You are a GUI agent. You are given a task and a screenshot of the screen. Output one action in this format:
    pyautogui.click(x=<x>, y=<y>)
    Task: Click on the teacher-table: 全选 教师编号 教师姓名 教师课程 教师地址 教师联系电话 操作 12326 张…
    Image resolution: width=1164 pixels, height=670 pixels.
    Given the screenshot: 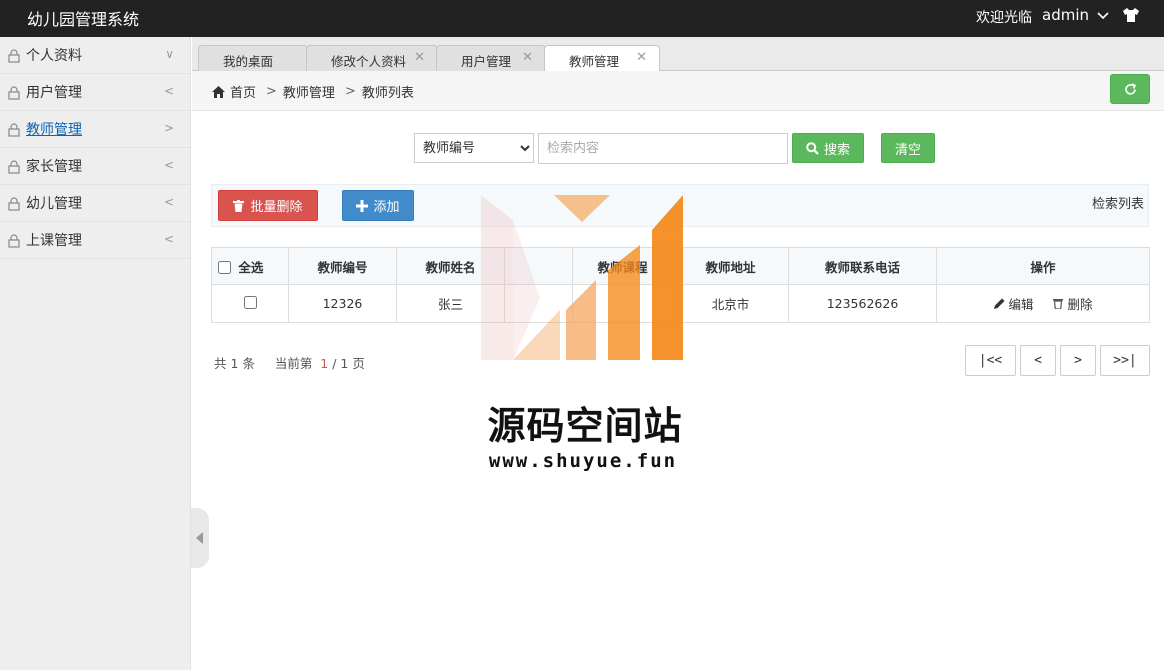 What is the action you would take?
    pyautogui.click(x=680, y=285)
    